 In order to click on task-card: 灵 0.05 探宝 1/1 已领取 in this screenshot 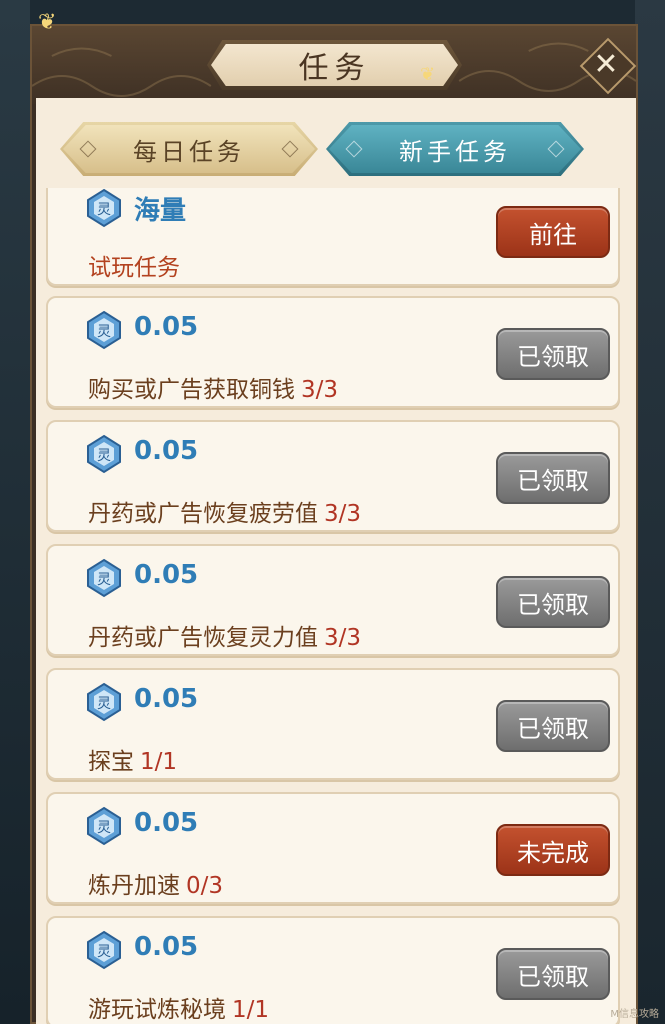, I will do `click(333, 724)`.